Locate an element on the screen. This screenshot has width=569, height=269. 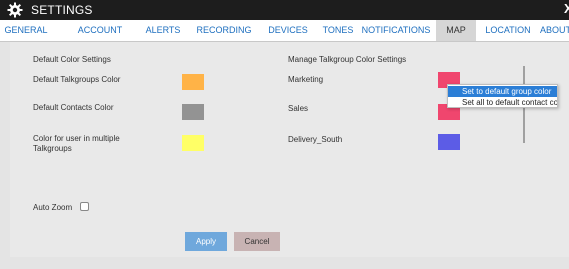
talkgroup-label-delivery-south: Delivery_South is located at coordinates (315, 139).